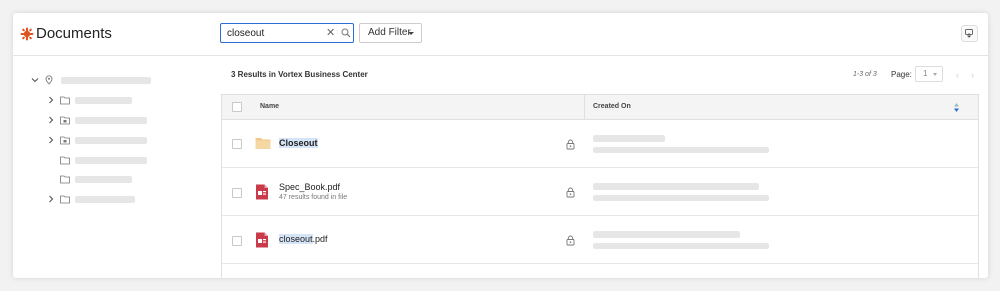 The image size is (1000, 291). I want to click on add-filter-label: Add Filter, so click(389, 32).